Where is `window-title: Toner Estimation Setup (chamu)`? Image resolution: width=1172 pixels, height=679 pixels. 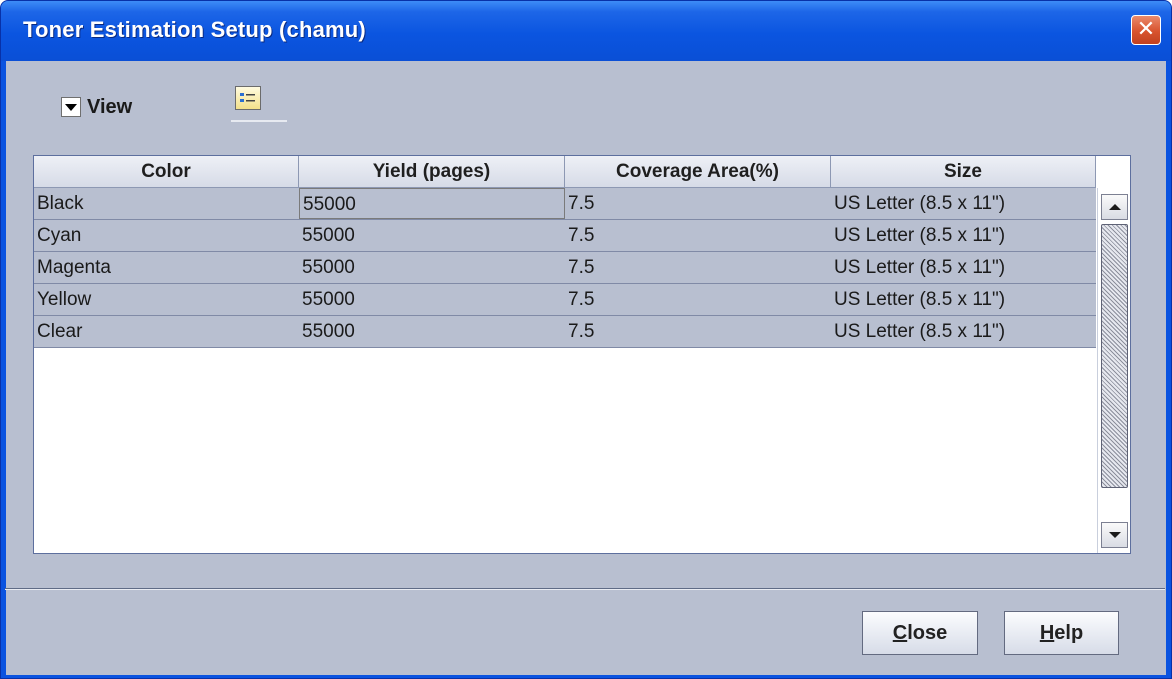
window-title: Toner Estimation Setup (chamu) is located at coordinates (194, 29).